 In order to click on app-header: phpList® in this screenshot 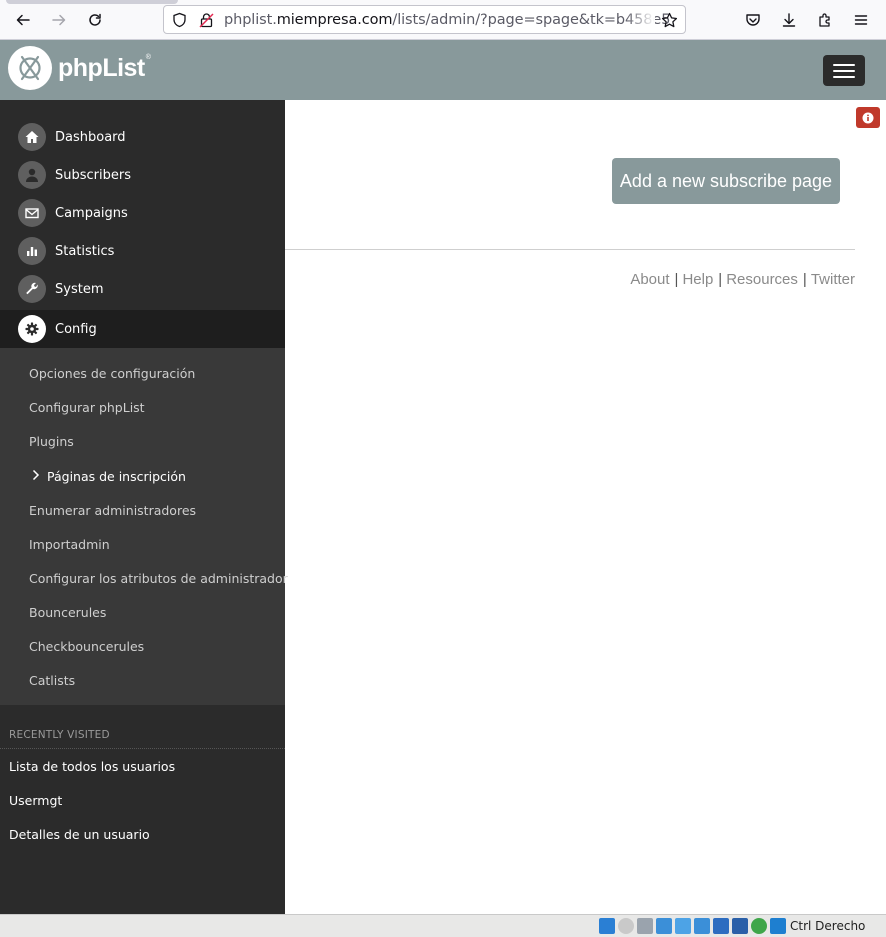, I will do `click(443, 70)`.